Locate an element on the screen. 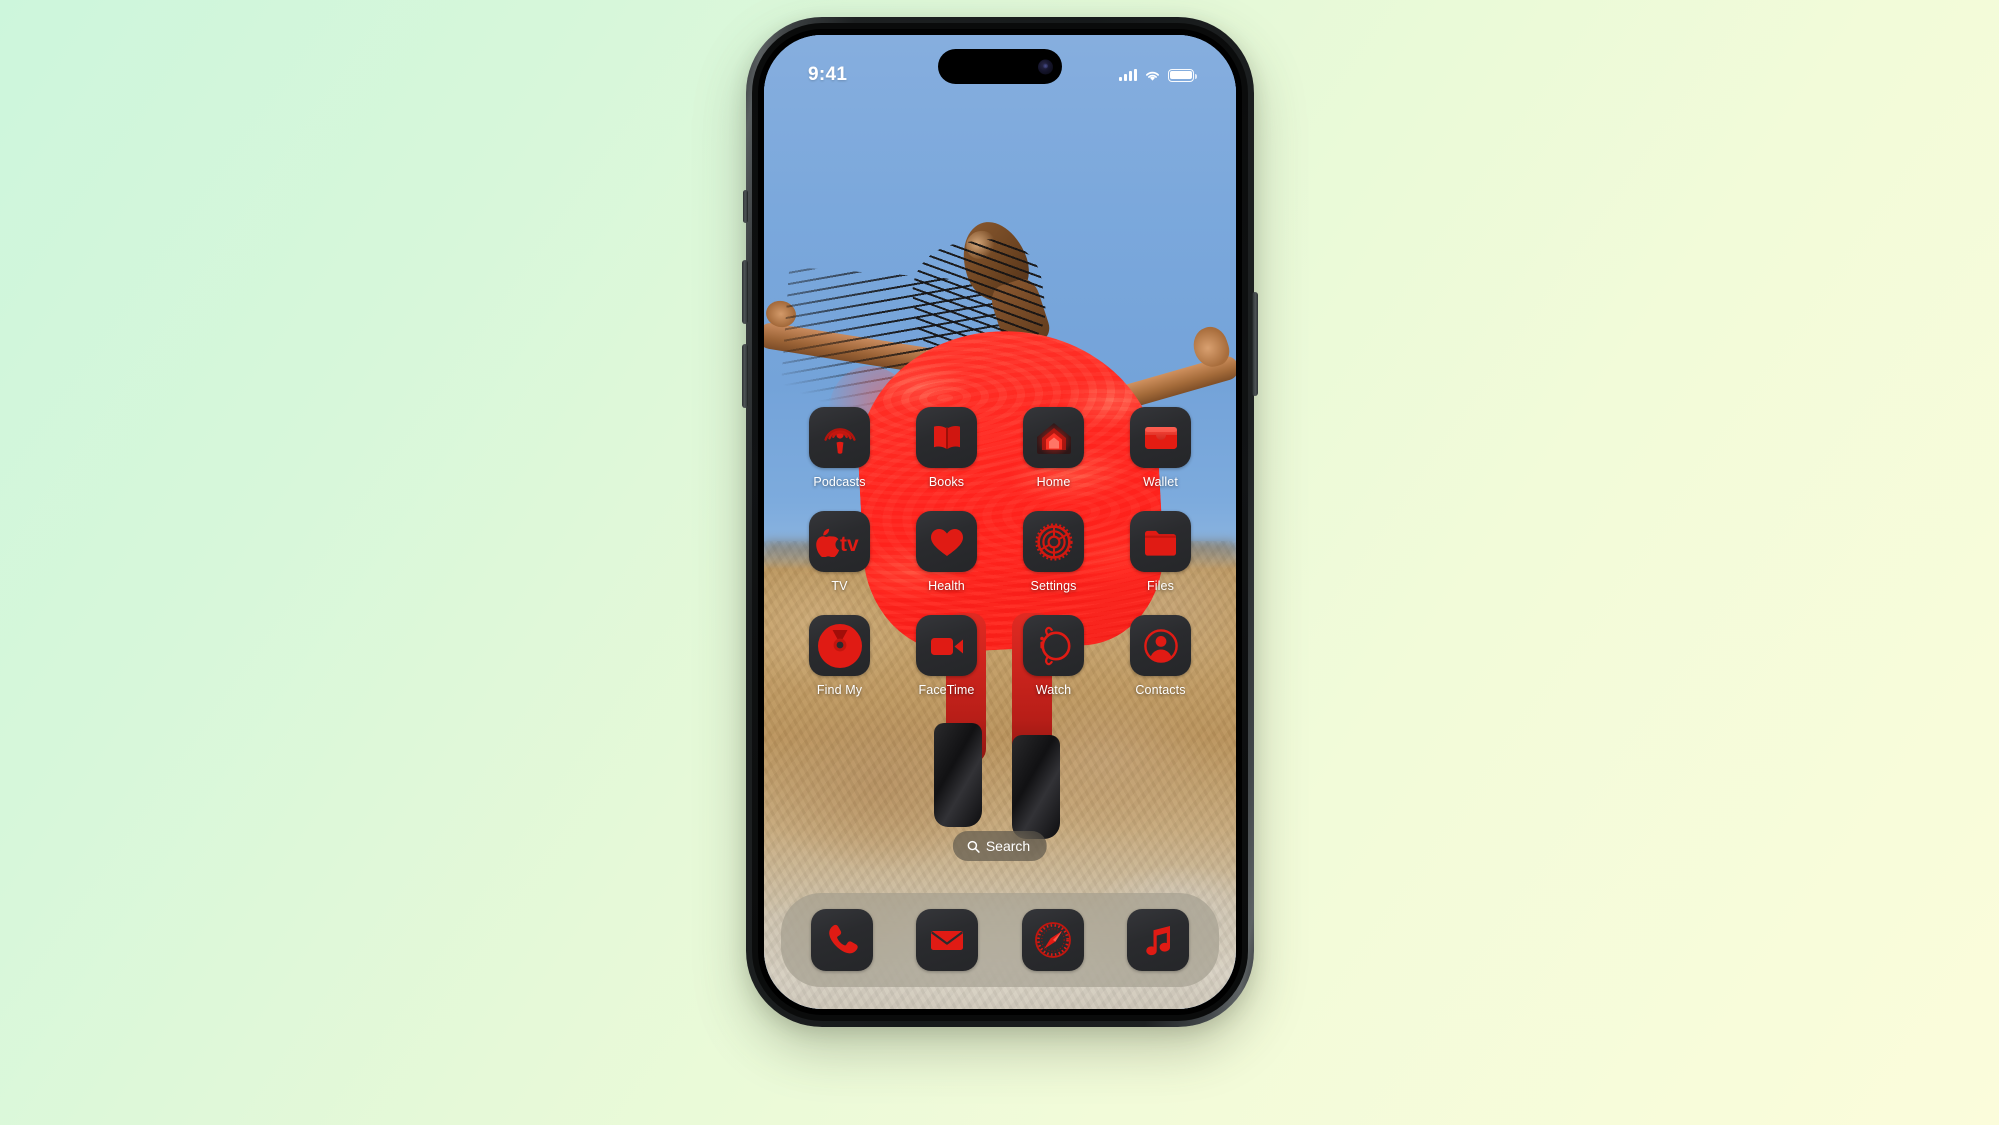  facetime-video-icon is located at coordinates (946, 645).